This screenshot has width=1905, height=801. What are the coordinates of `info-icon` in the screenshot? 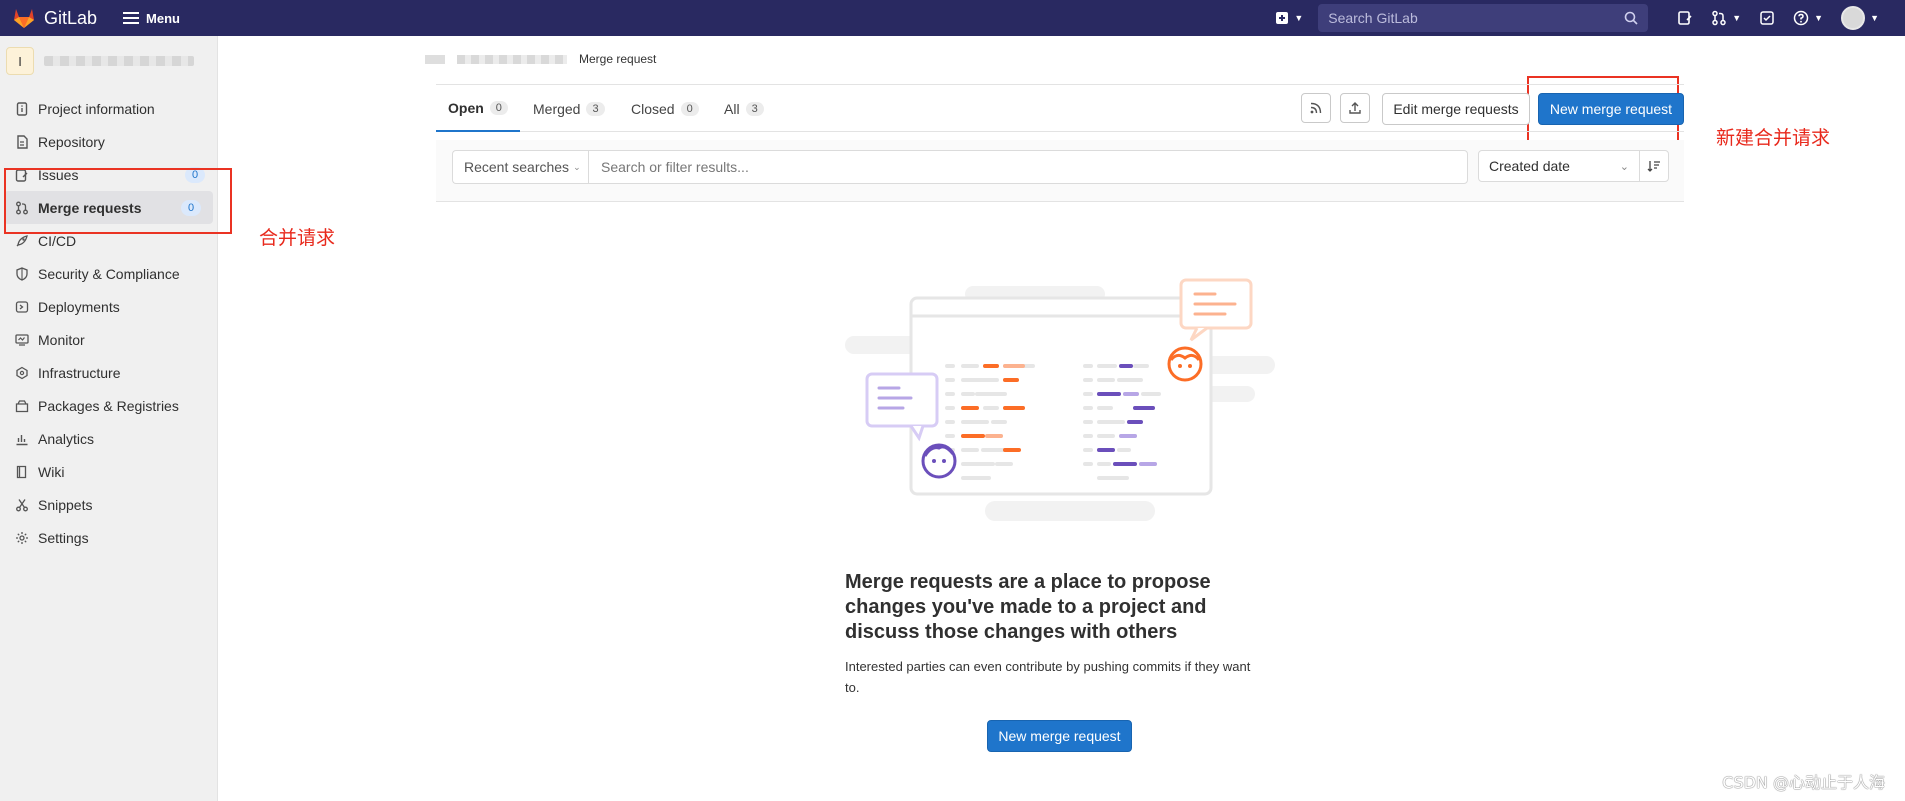 It's located at (22, 109).